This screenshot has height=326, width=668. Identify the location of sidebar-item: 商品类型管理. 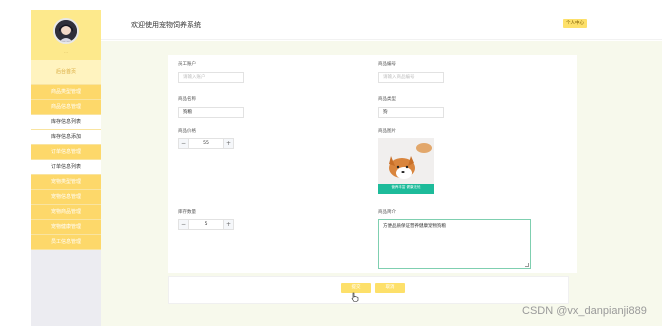
(66, 92).